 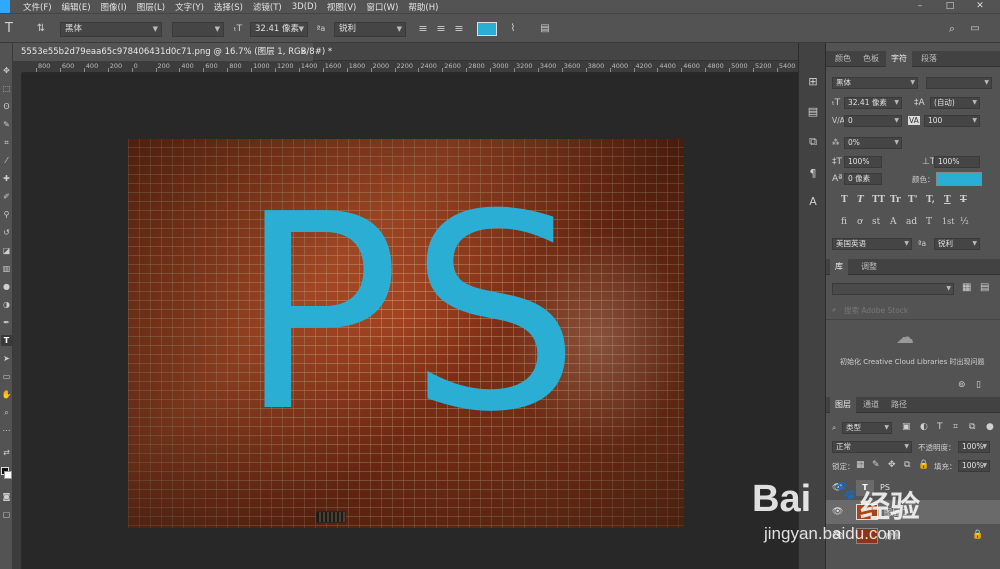 I want to click on background-color-swatch, so click(x=8, y=475).